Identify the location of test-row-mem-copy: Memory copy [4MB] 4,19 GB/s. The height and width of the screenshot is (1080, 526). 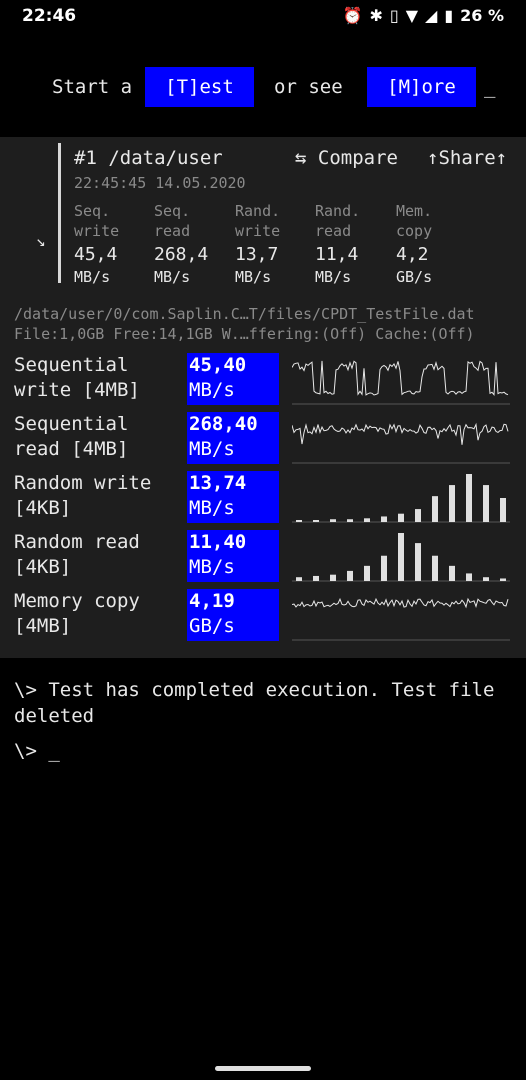
(263, 615).